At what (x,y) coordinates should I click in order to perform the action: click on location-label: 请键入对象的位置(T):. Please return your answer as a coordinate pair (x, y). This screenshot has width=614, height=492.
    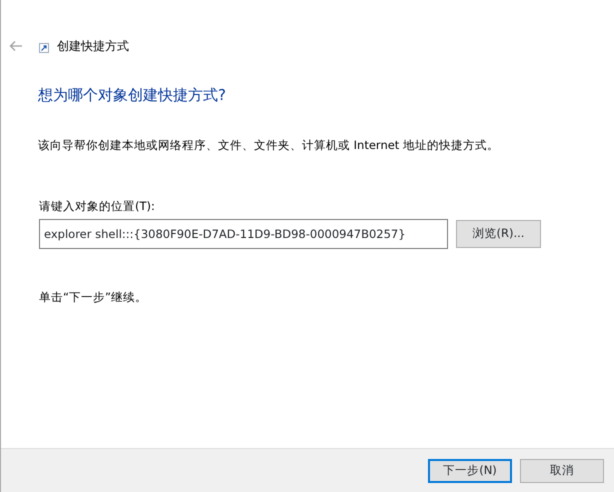
    Looking at the image, I should click on (97, 206).